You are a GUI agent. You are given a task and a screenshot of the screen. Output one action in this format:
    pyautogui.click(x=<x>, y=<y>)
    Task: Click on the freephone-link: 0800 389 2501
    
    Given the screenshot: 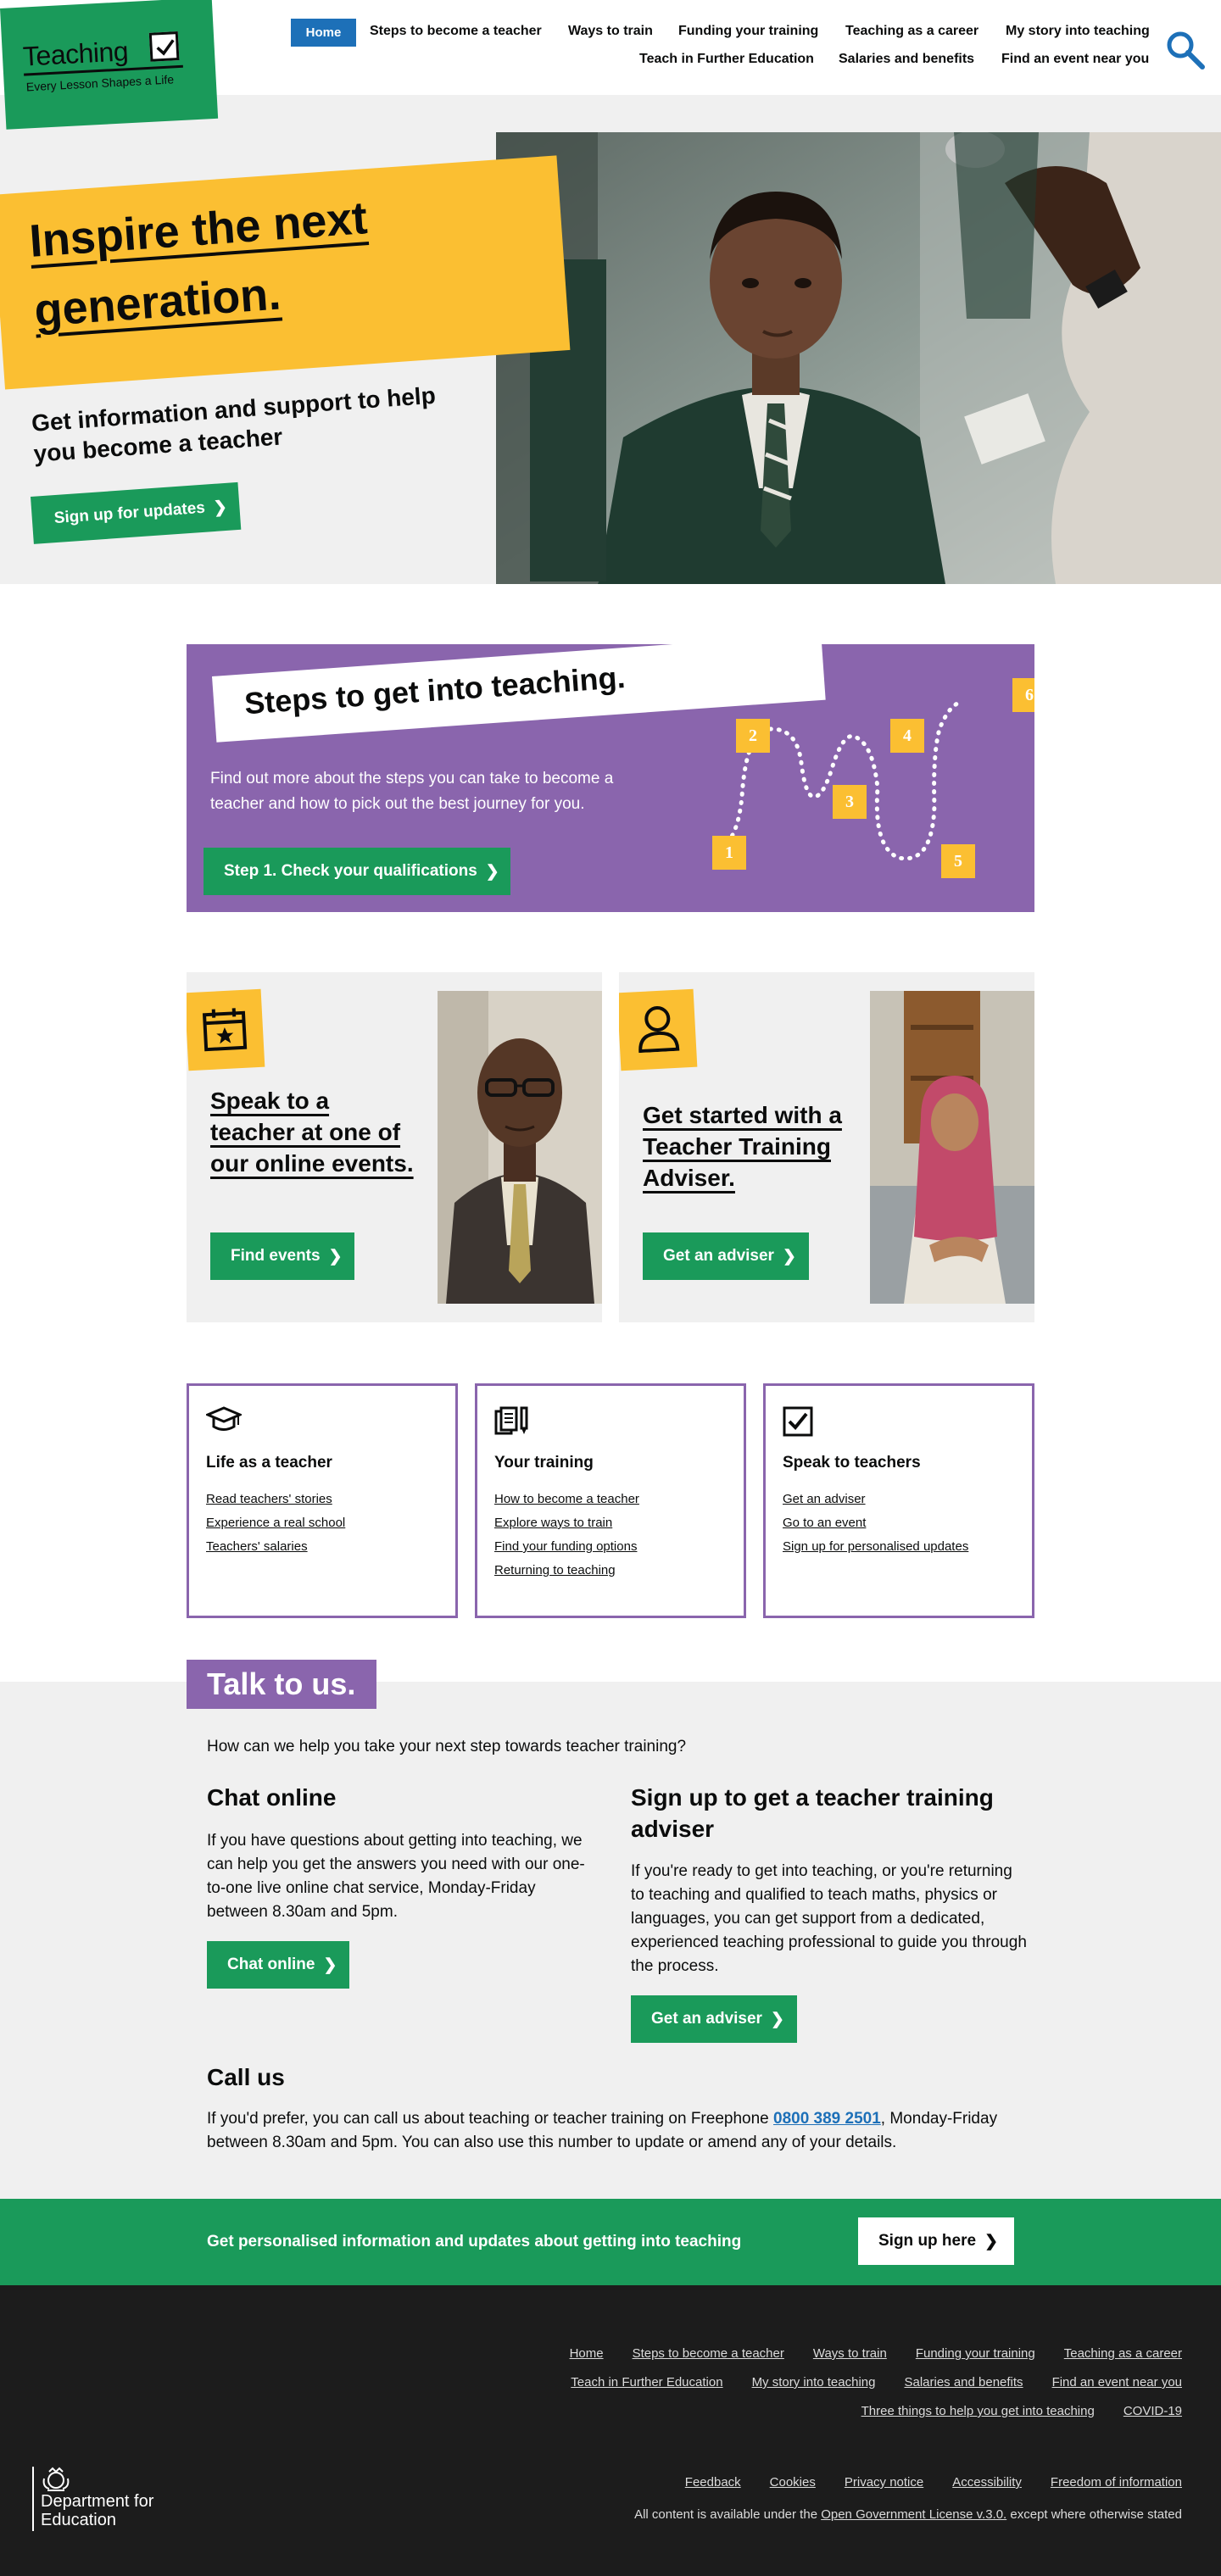 What is the action you would take?
    pyautogui.click(x=827, y=2119)
    